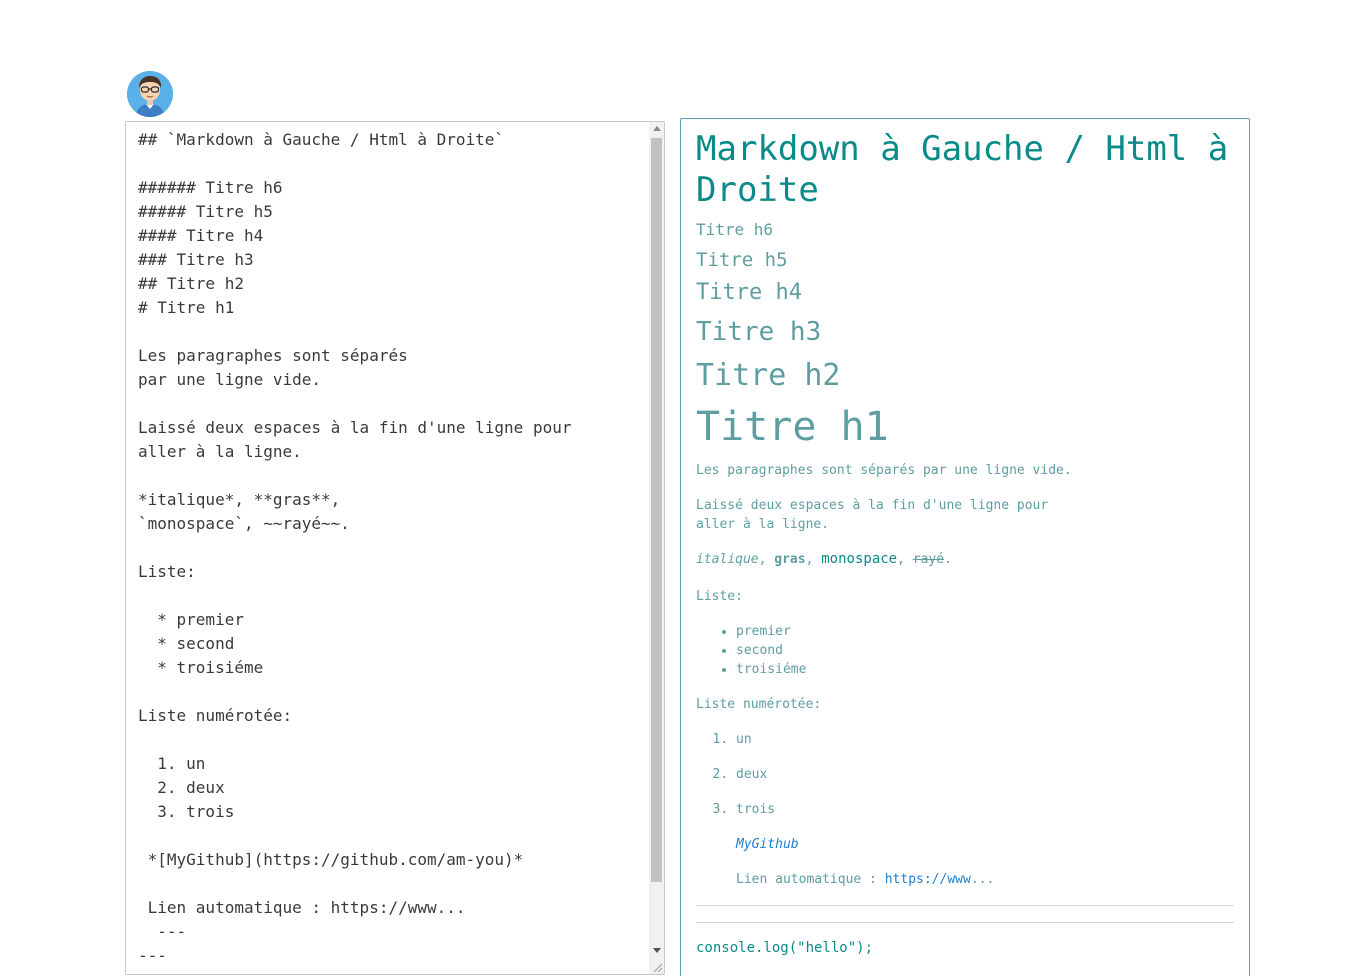 Image resolution: width=1360 pixels, height=976 pixels. I want to click on numbered-list-item: trois, so click(985, 809).